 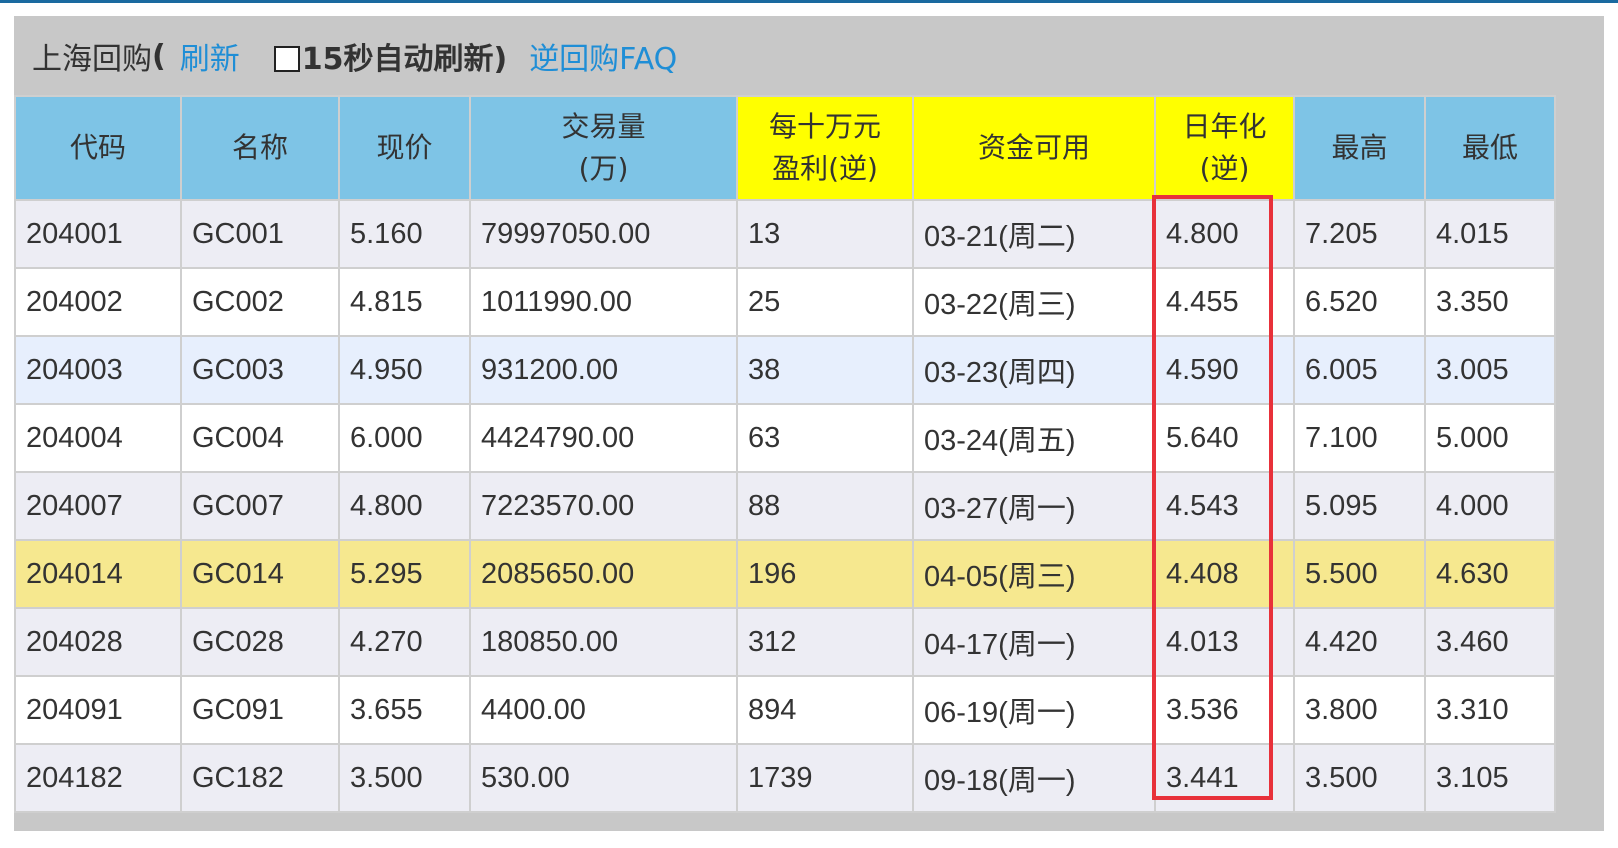 What do you see at coordinates (92, 59) in the screenshot?
I see `panel-title: 上海回购` at bounding box center [92, 59].